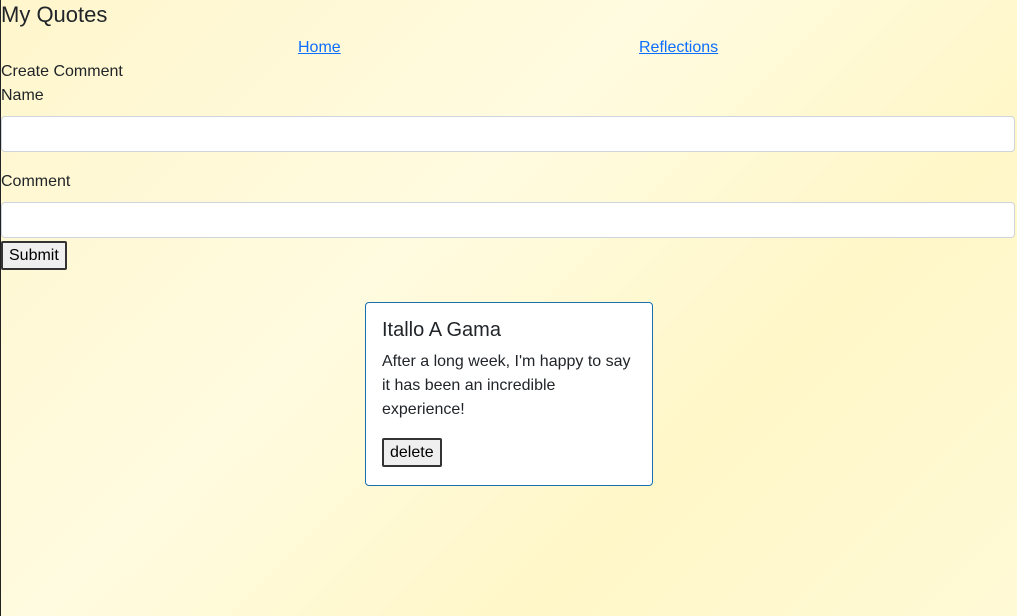 This screenshot has width=1017, height=616. I want to click on nav-link-home: Home, so click(319, 48).